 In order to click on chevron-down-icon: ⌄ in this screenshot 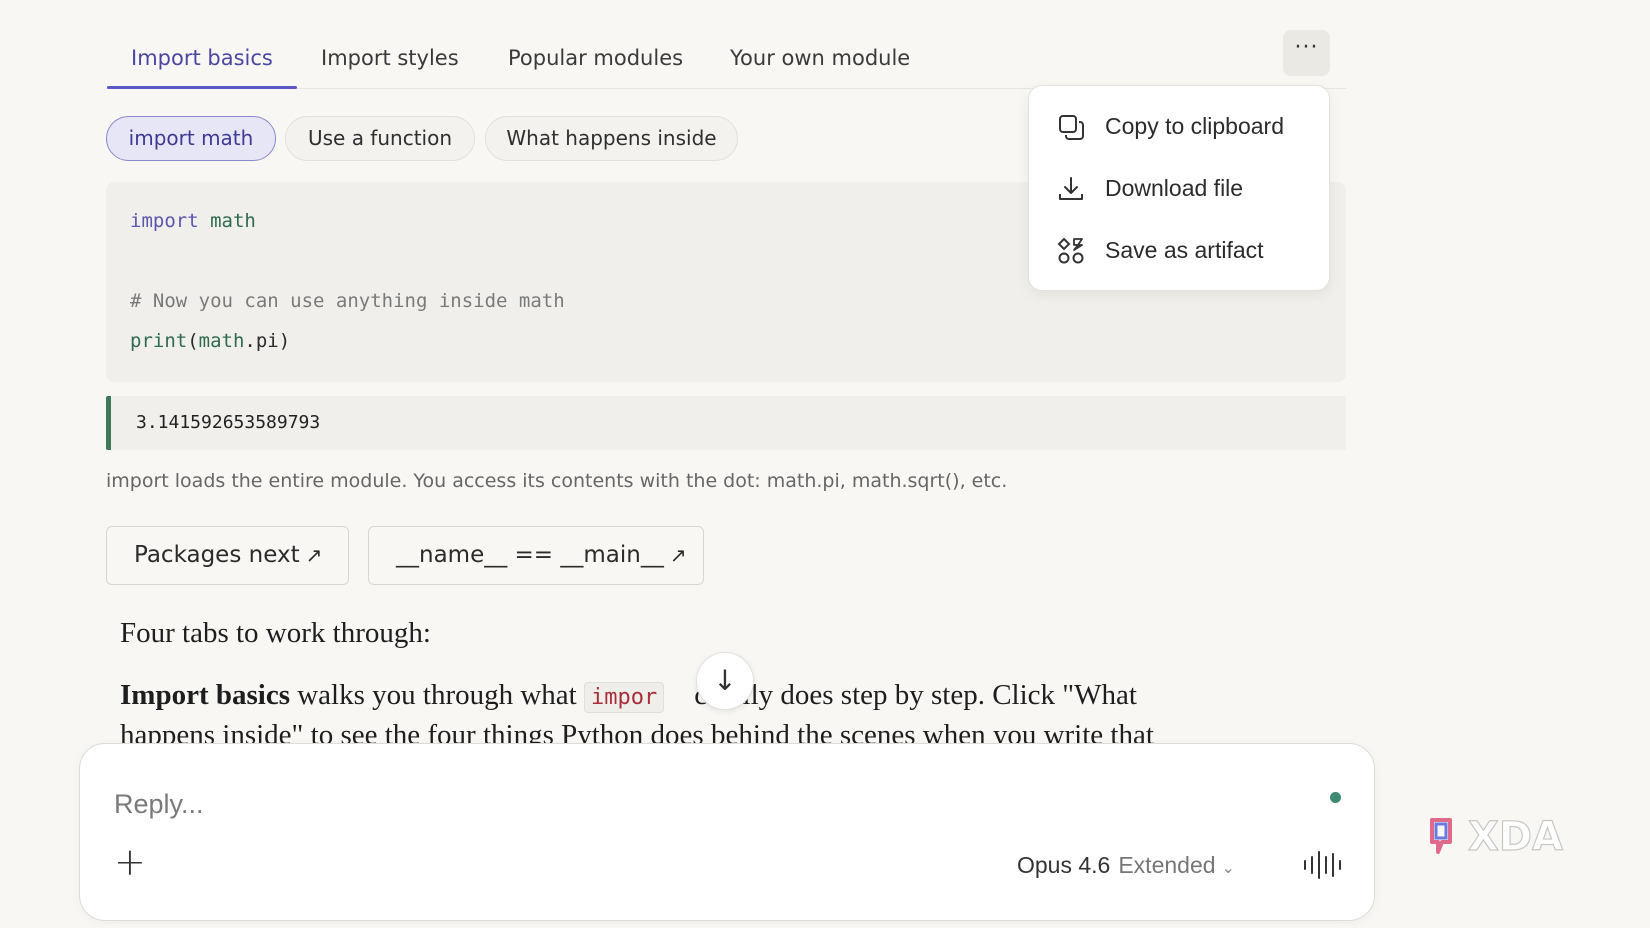, I will do `click(1228, 868)`.